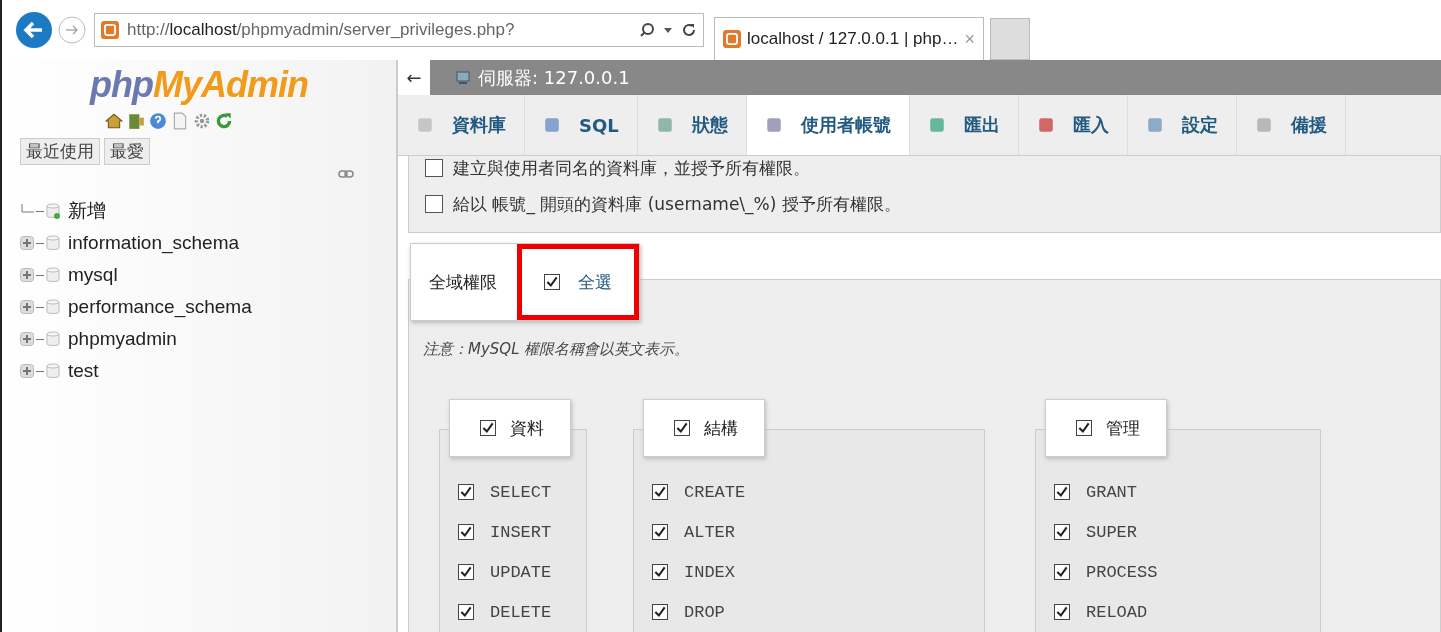 This screenshot has width=1441, height=632. I want to click on privilege-label: DELETE, so click(521, 612).